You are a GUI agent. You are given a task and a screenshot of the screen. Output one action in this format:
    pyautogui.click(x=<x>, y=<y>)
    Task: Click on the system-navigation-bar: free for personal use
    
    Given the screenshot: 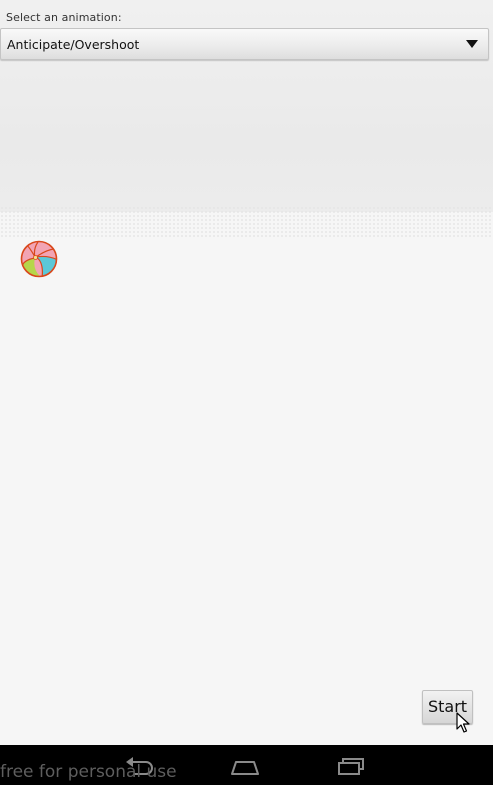 What is the action you would take?
    pyautogui.click(x=246, y=765)
    